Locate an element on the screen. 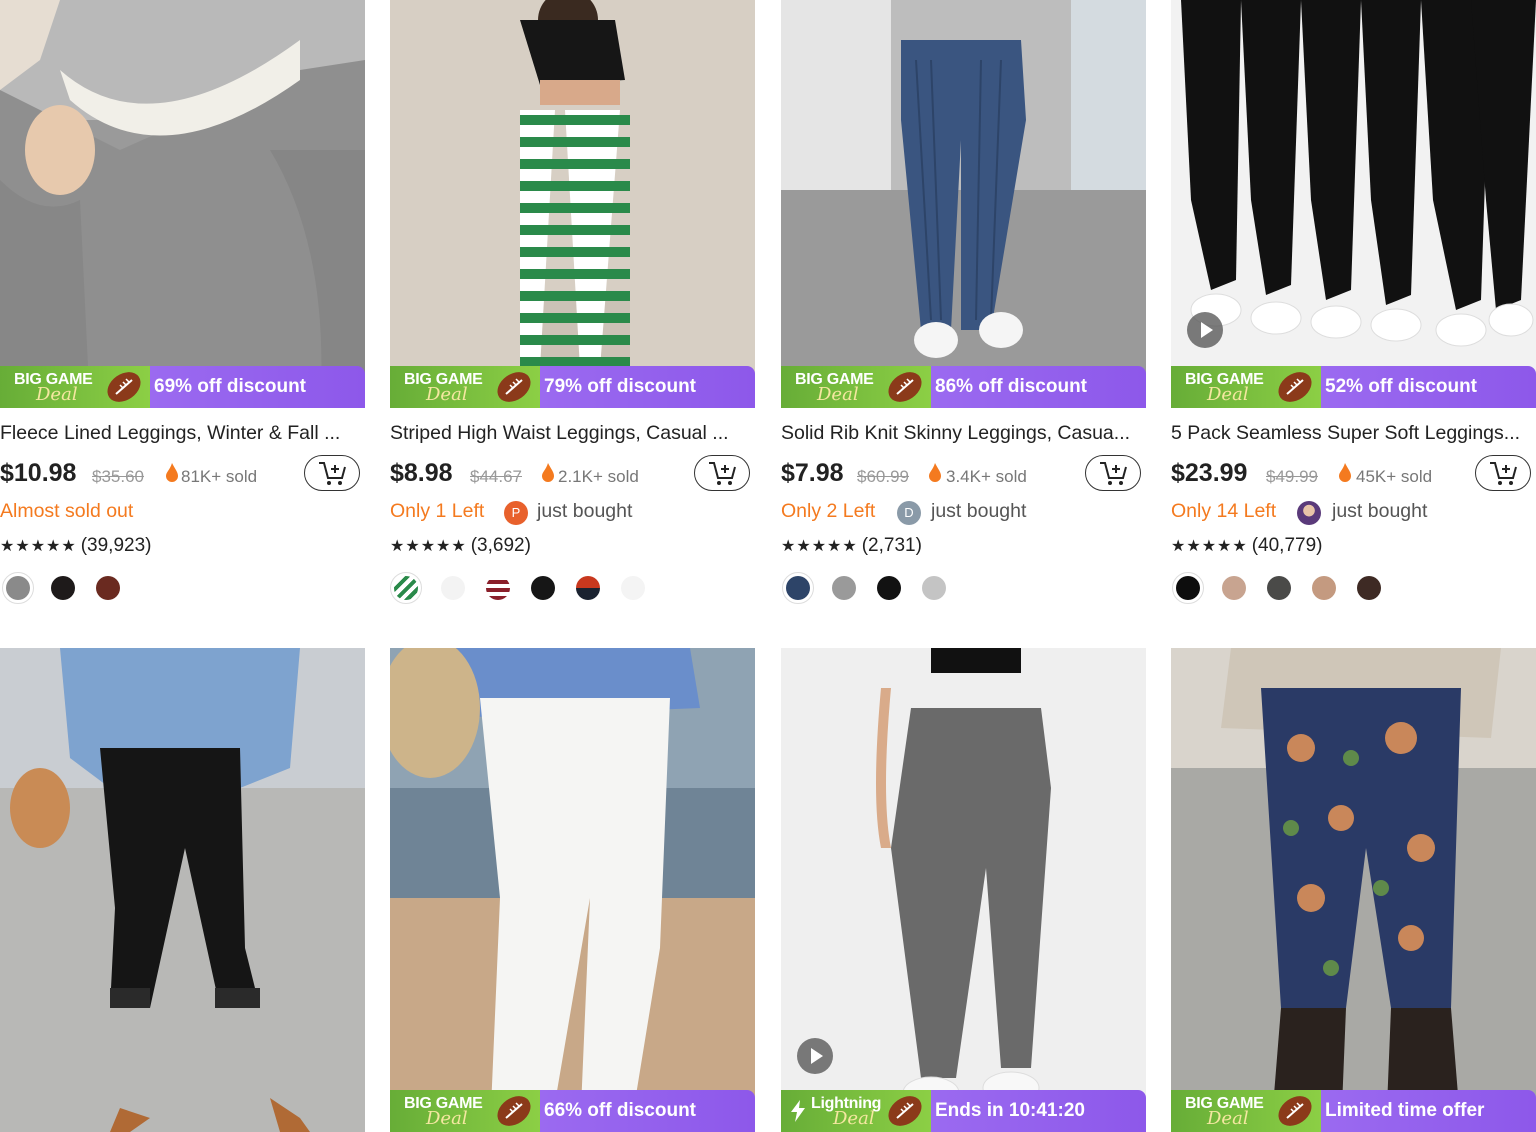  stock-status: Only 14 Left is located at coordinates (1224, 511).